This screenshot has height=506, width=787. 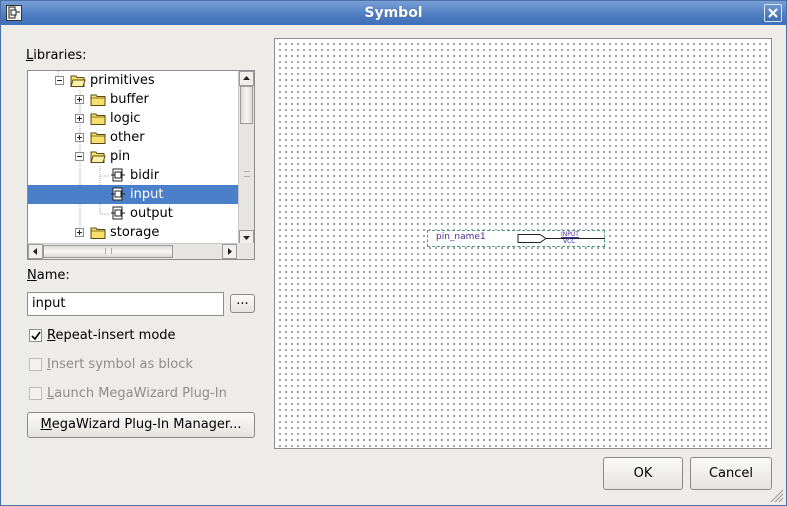 I want to click on scroll-left-button, so click(x=35, y=251).